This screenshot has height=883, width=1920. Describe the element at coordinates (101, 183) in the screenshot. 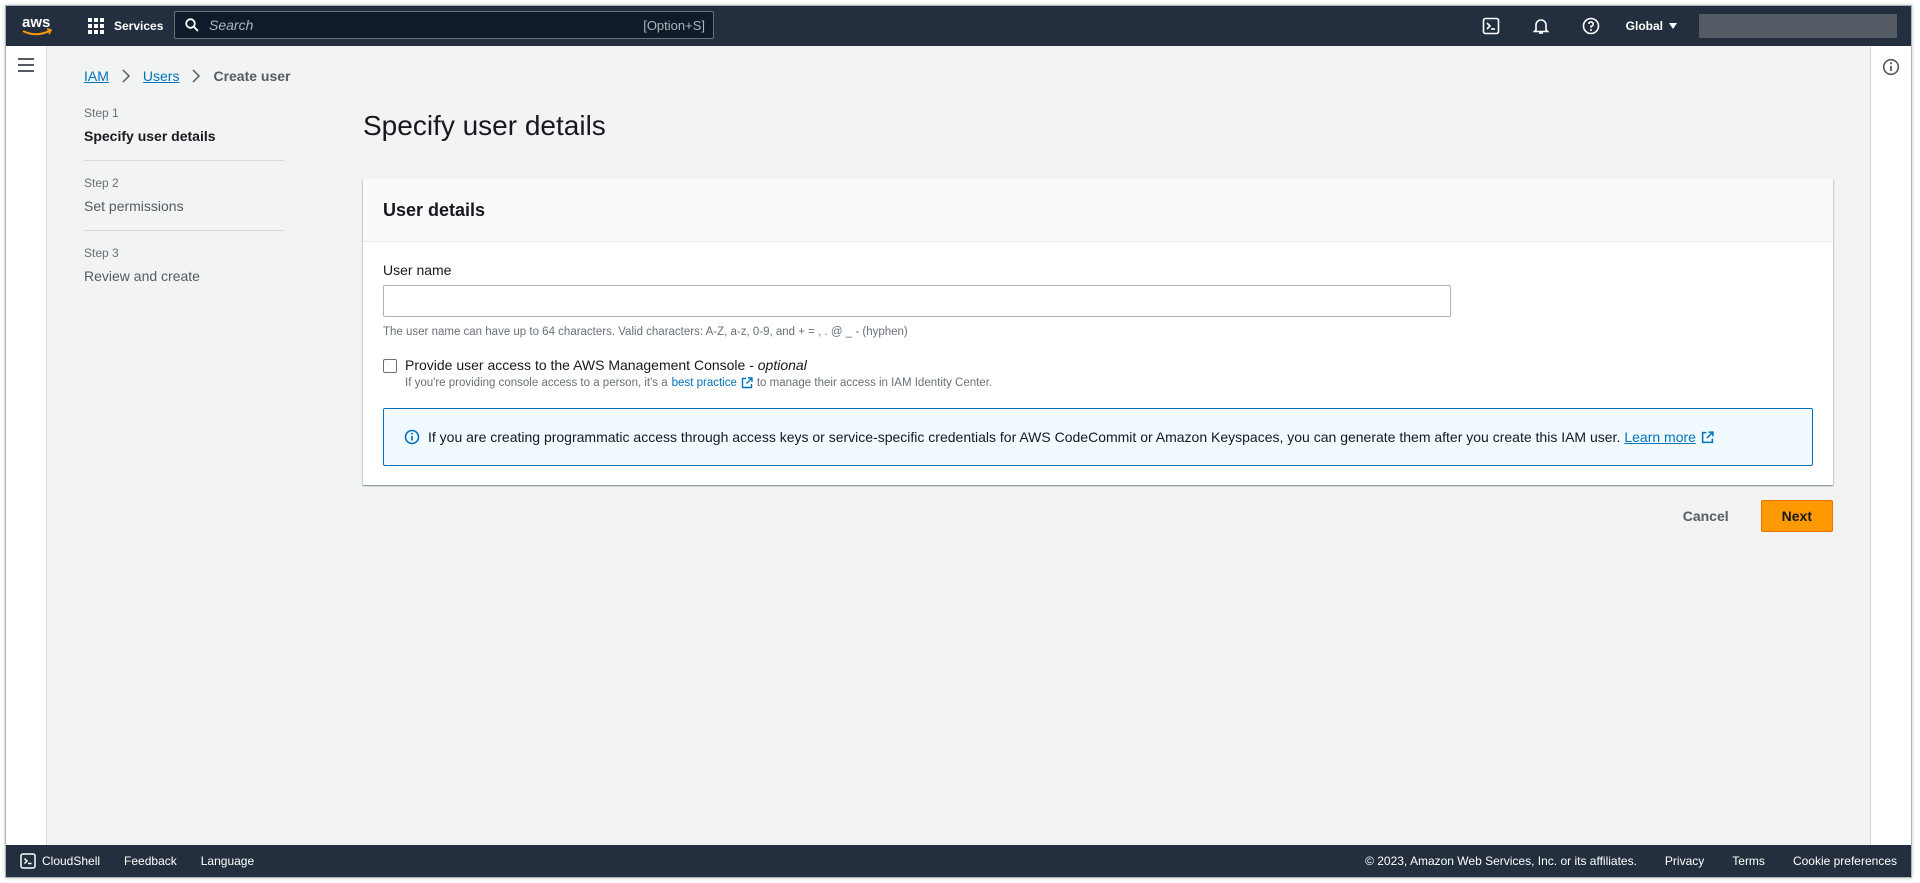

I see `step-number: Step 2` at that location.